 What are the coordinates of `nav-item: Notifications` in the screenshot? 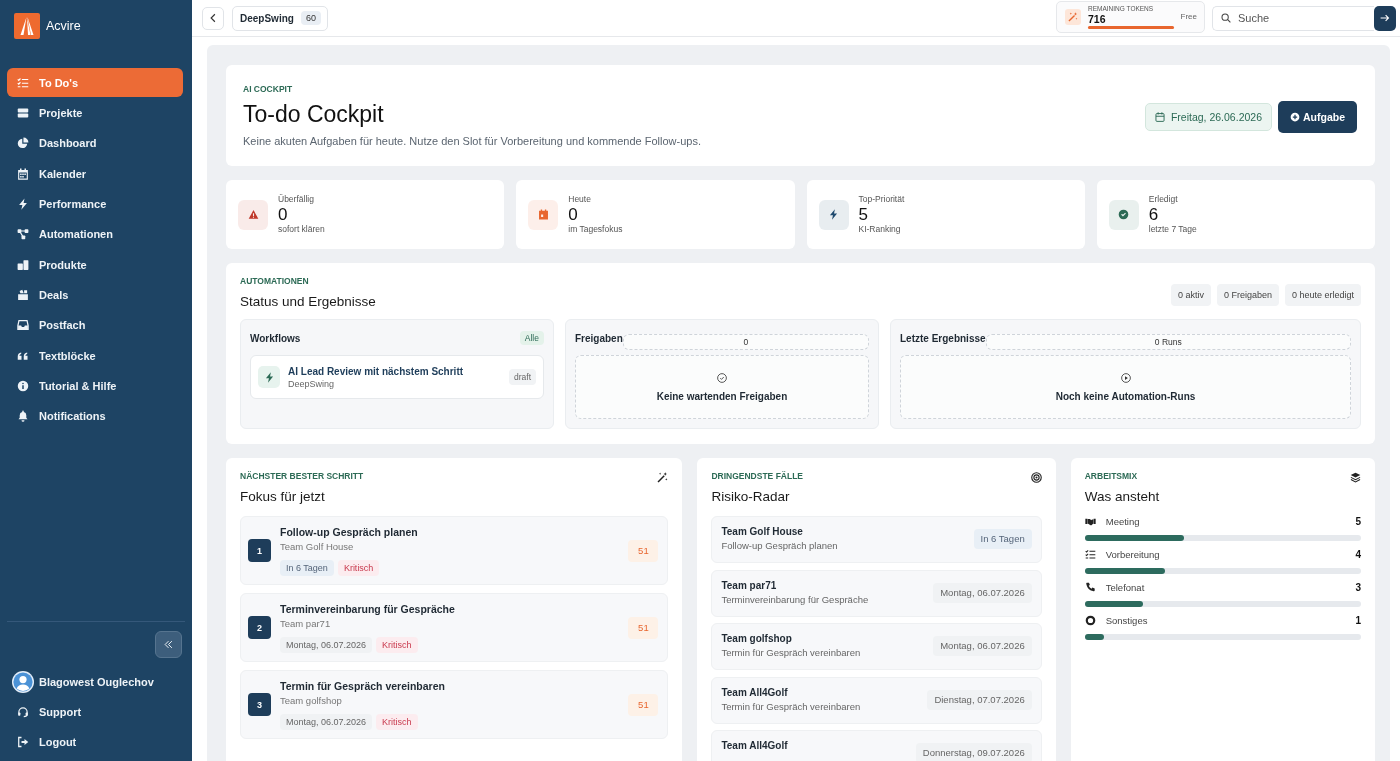 It's located at (95, 416).